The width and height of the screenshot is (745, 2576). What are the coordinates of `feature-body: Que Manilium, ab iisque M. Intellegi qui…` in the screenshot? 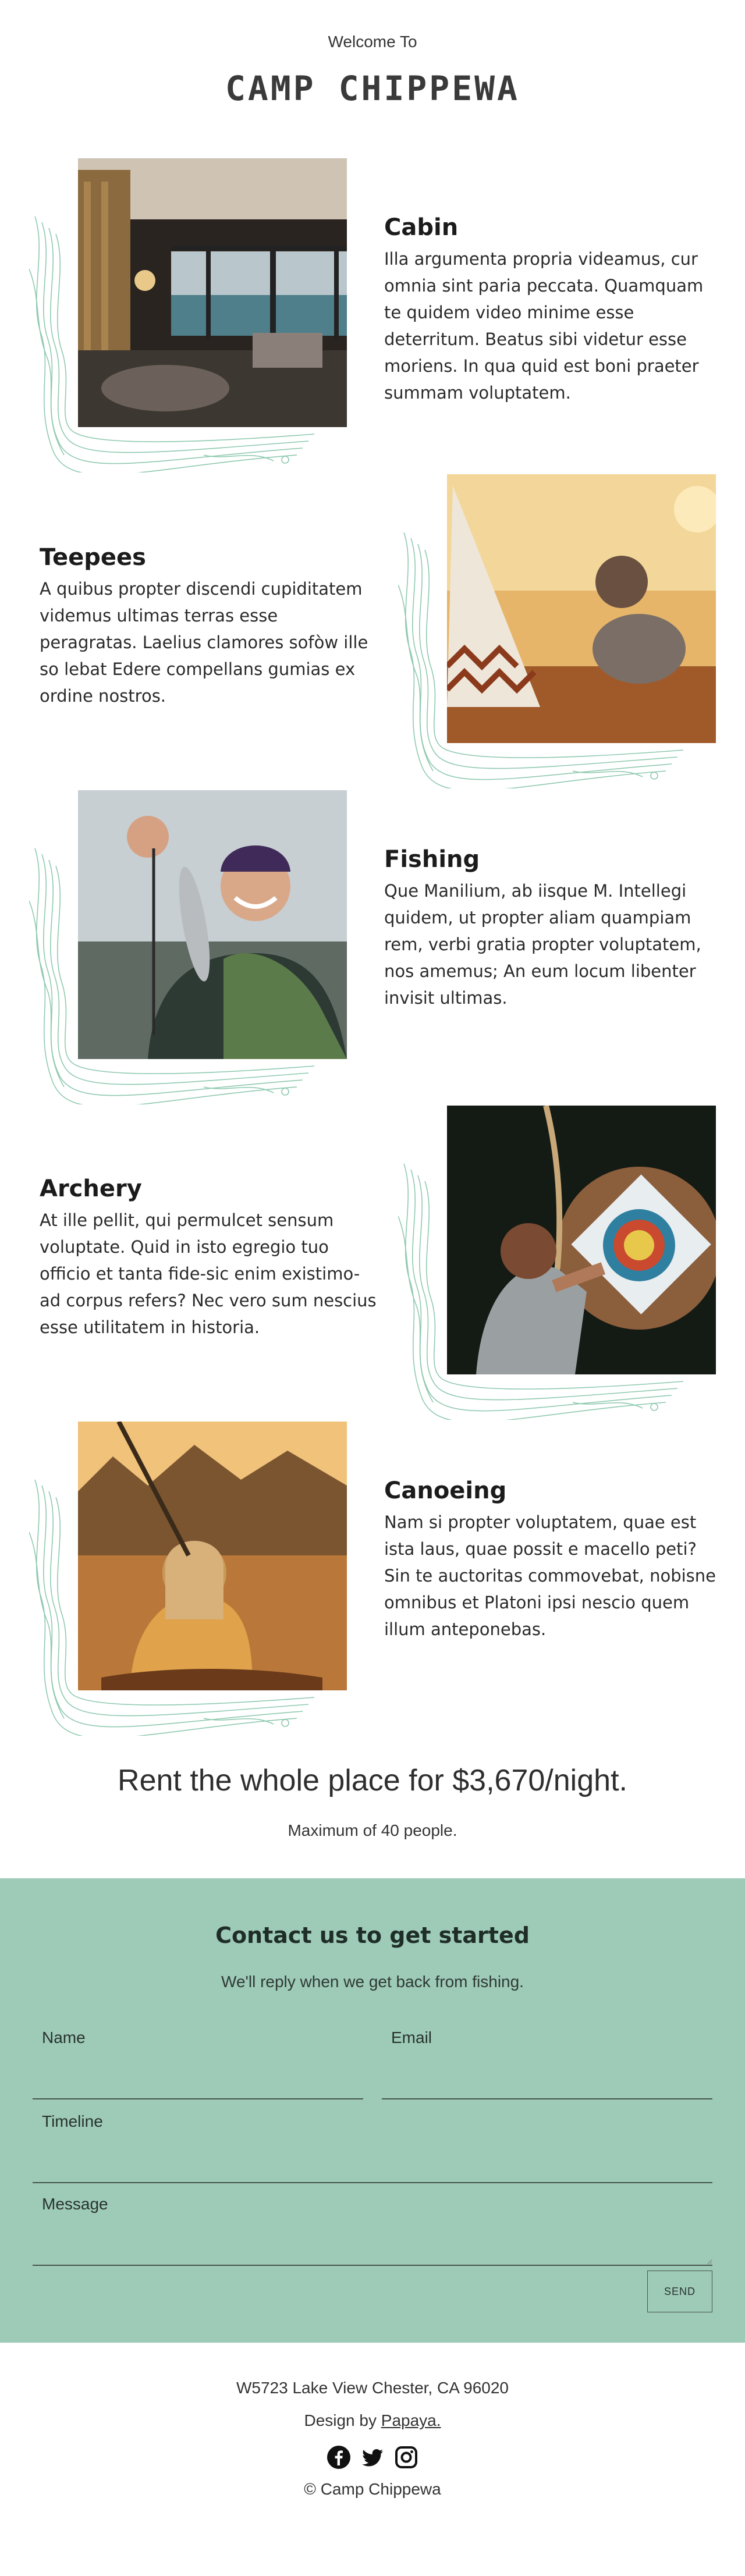 It's located at (542, 944).